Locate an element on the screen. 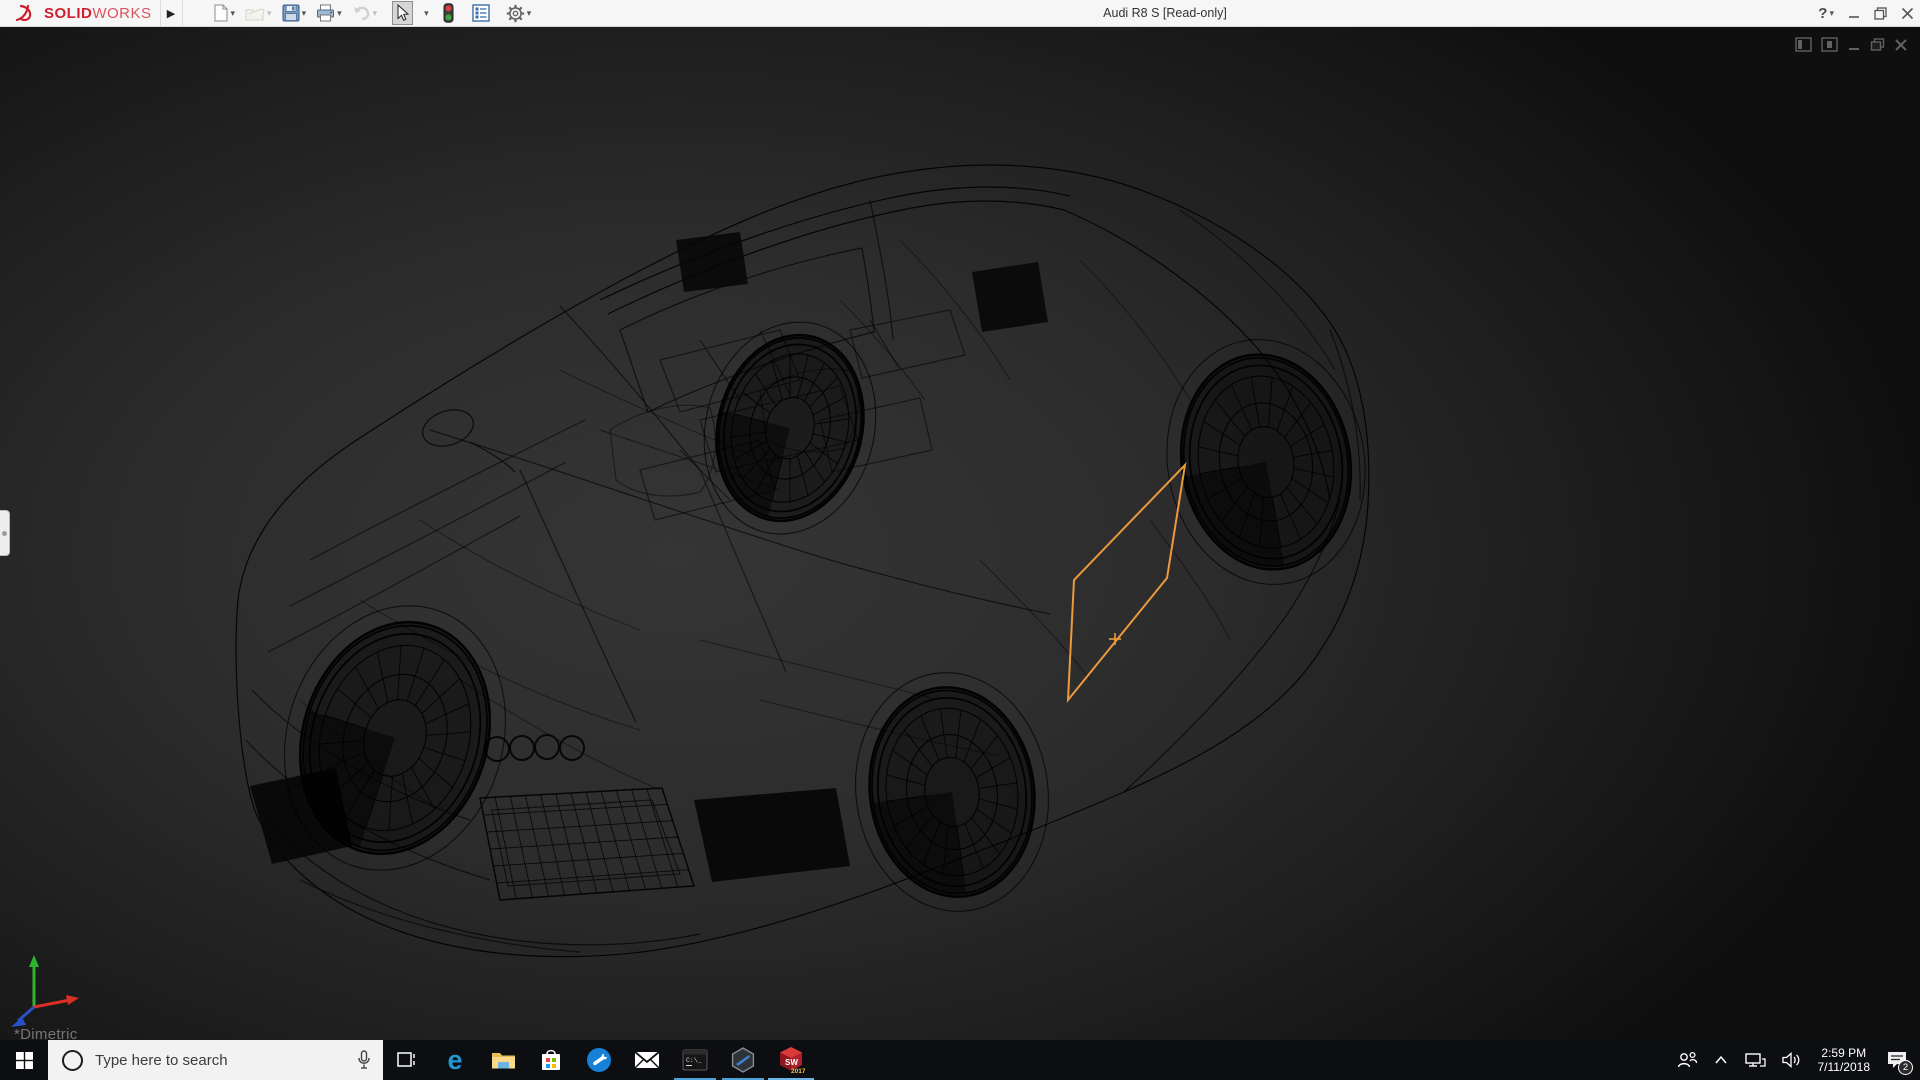 Image resolution: width=1920 pixels, height=1080 pixels. restore-button is located at coordinates (1880, 13).